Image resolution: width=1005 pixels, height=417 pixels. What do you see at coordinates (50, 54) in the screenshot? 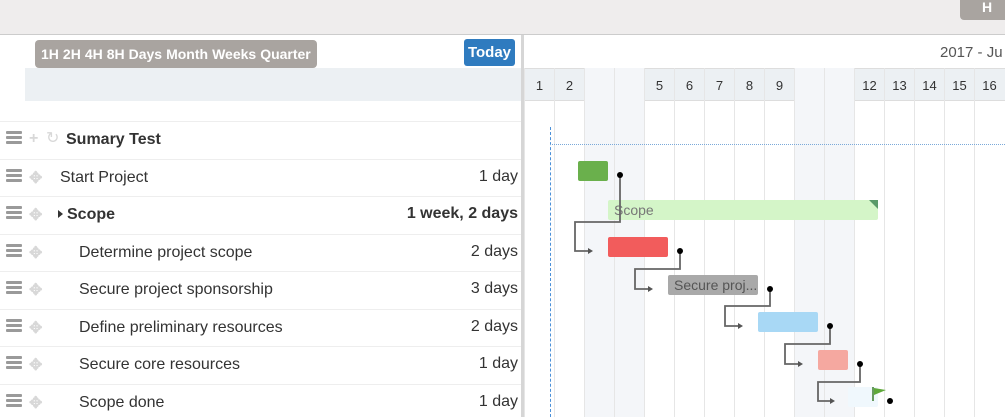
I see `zoom-1h-button: 1H` at bounding box center [50, 54].